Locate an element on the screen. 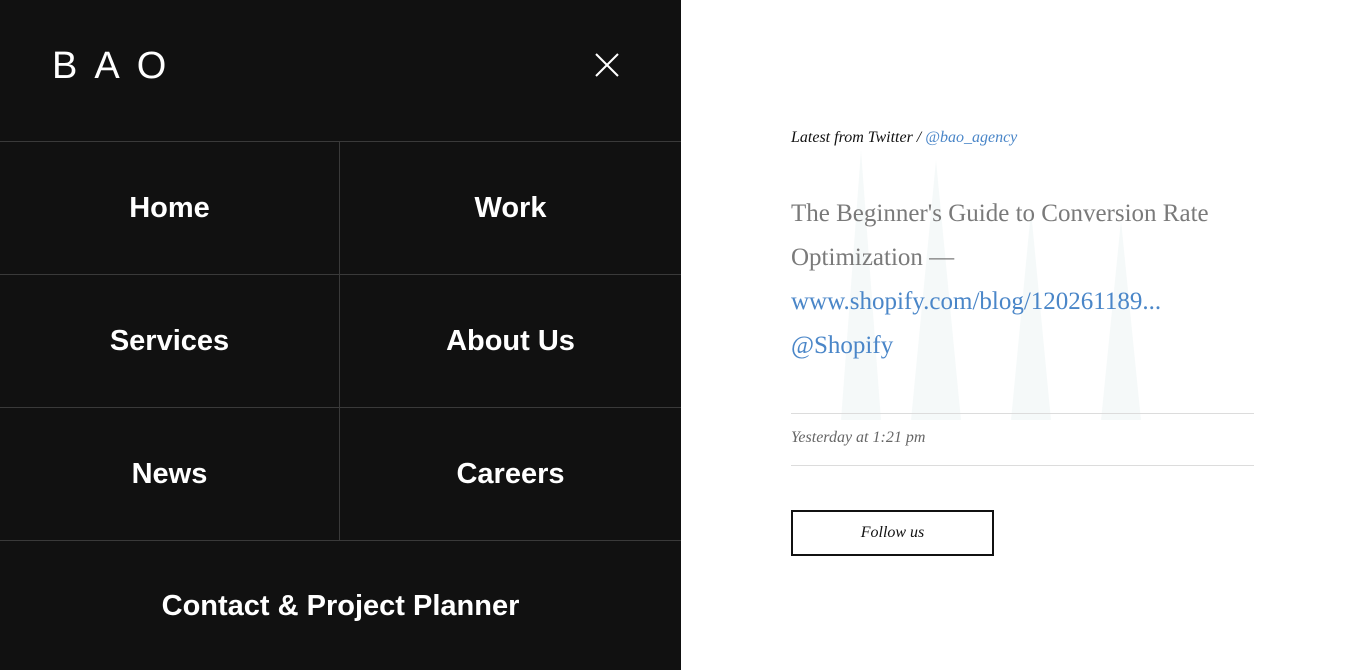 This screenshot has width=1356, height=670. twitter-header-prefix: Latest from Twitter / is located at coordinates (858, 137).